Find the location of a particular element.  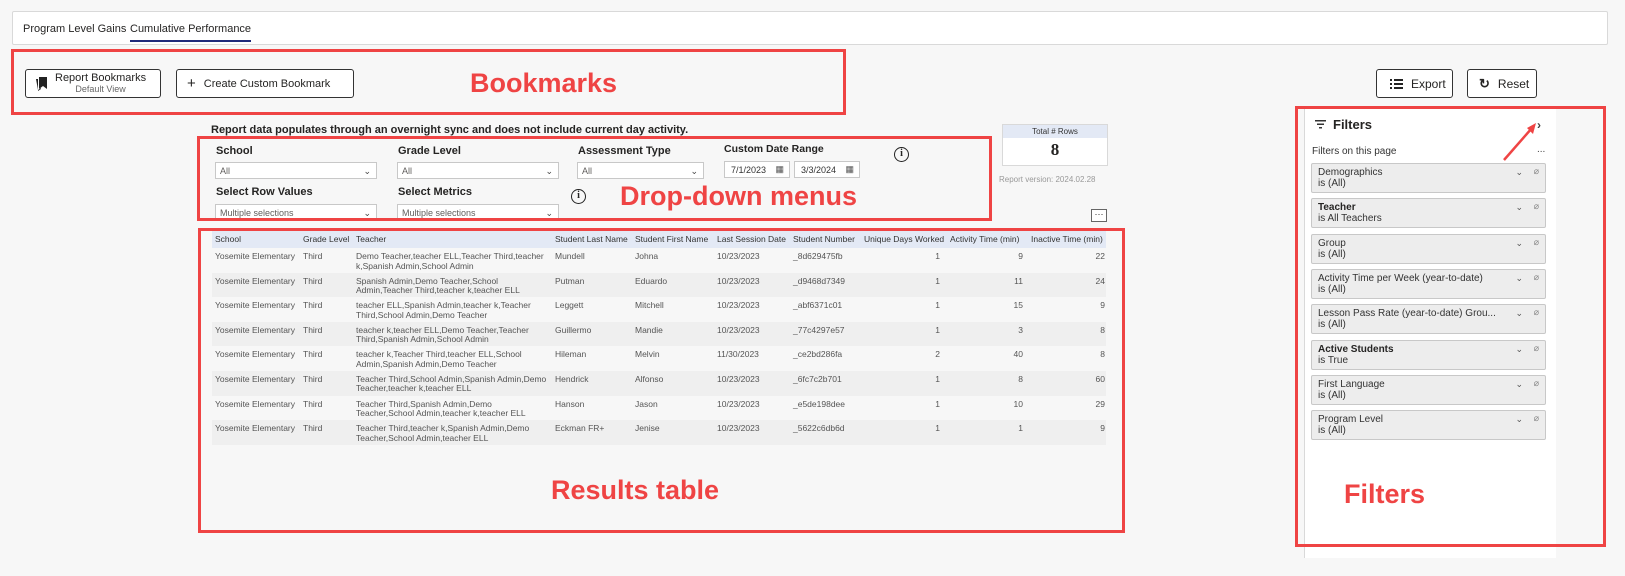

total-rows-label: Total # Rows is located at coordinates (1055, 131).